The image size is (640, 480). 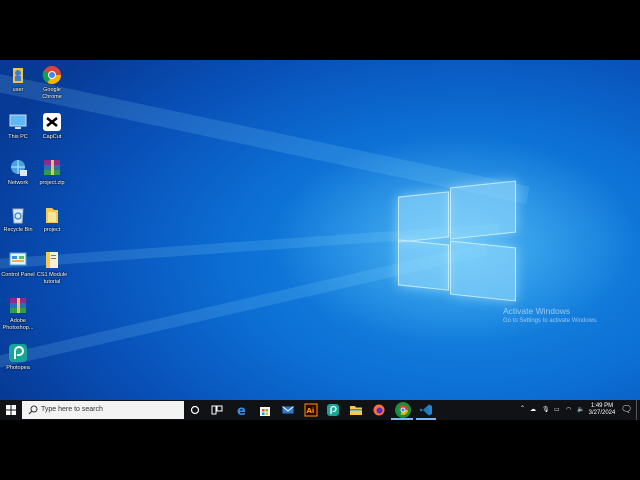 I want to click on clock-time: 1:49 PM, so click(x=602, y=406).